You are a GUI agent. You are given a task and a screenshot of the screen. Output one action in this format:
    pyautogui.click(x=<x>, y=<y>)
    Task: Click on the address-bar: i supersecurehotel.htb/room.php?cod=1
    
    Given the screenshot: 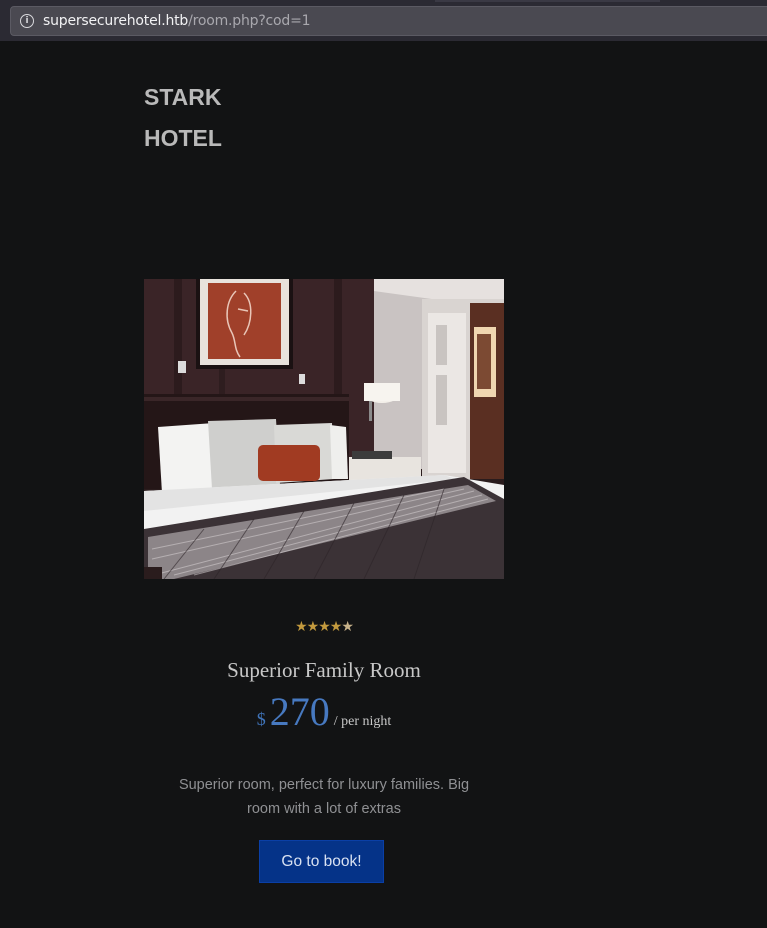 What is the action you would take?
    pyautogui.click(x=388, y=21)
    